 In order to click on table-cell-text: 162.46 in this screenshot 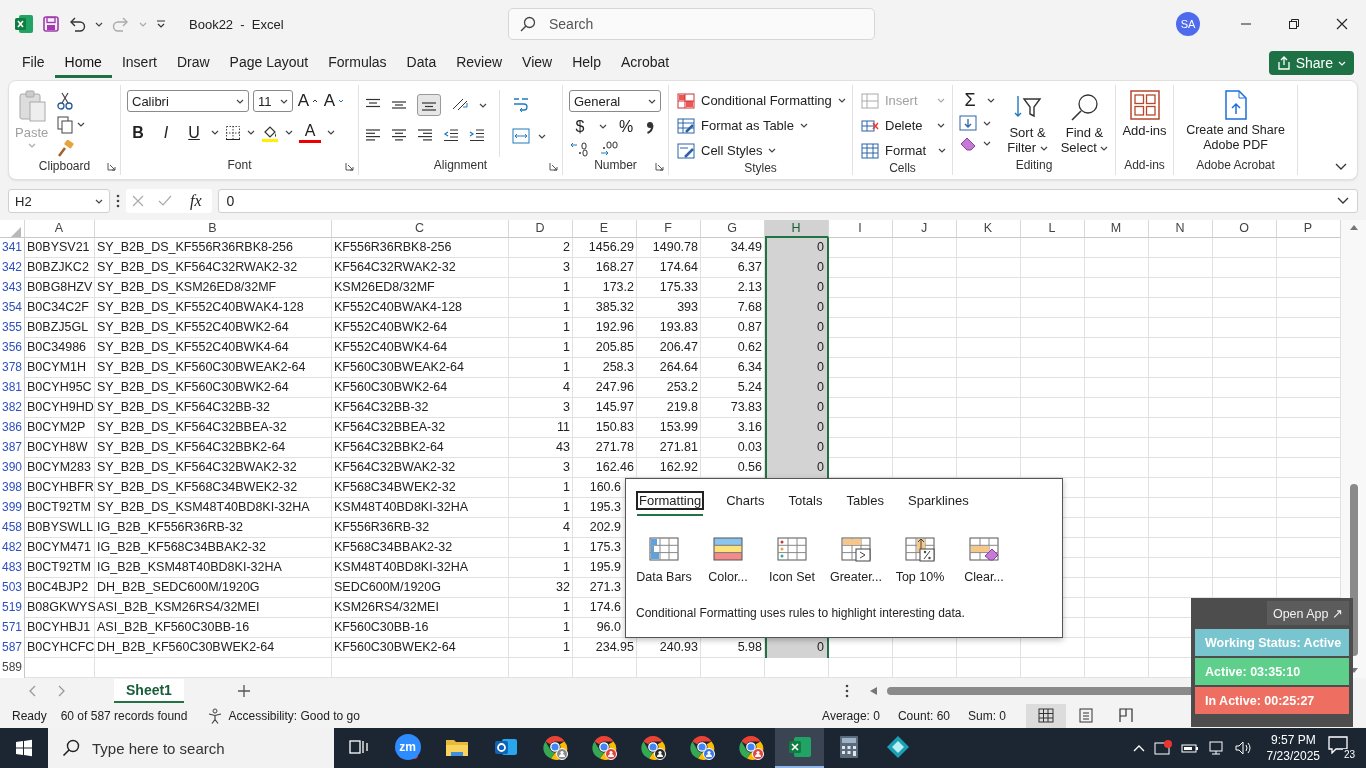, I will do `click(614, 467)`.